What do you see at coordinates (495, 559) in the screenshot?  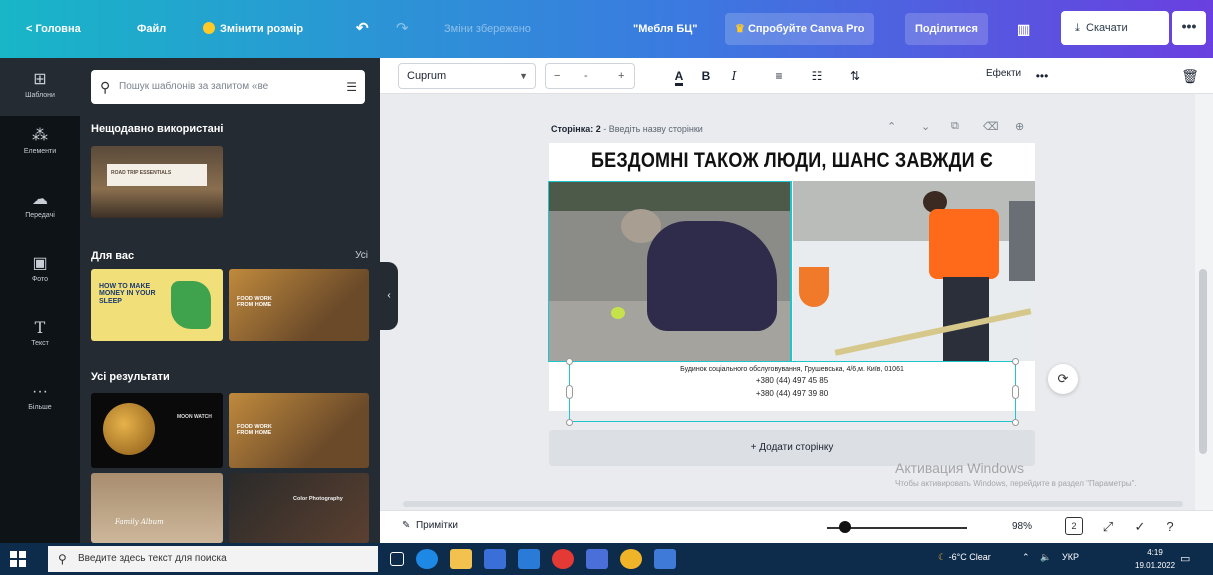 I see `store-icon` at bounding box center [495, 559].